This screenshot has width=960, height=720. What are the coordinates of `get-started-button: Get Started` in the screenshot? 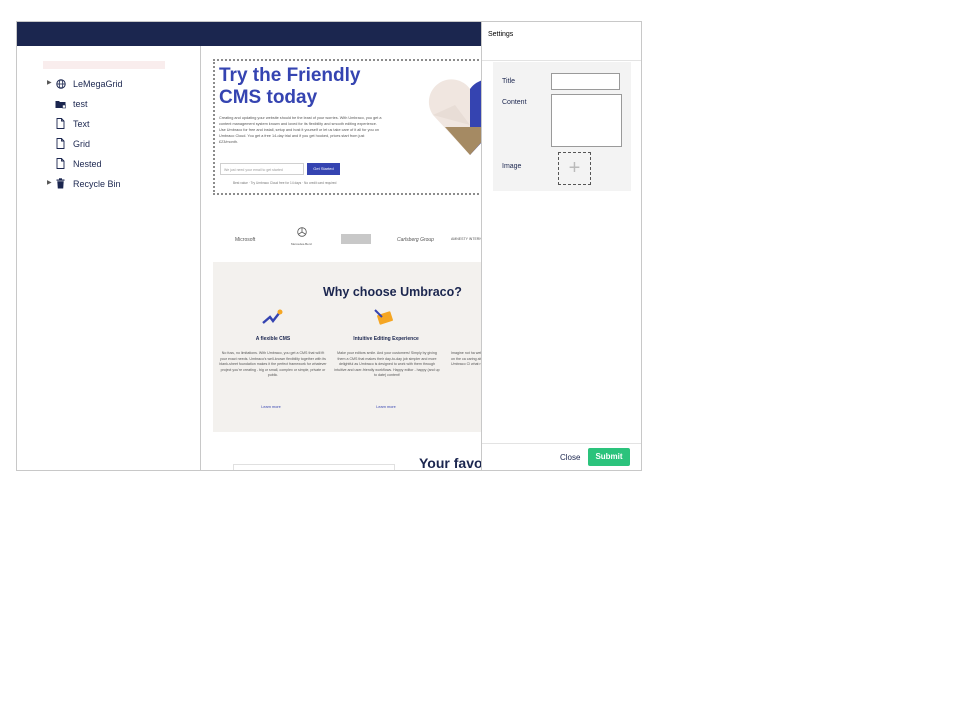 It's located at (323, 169).